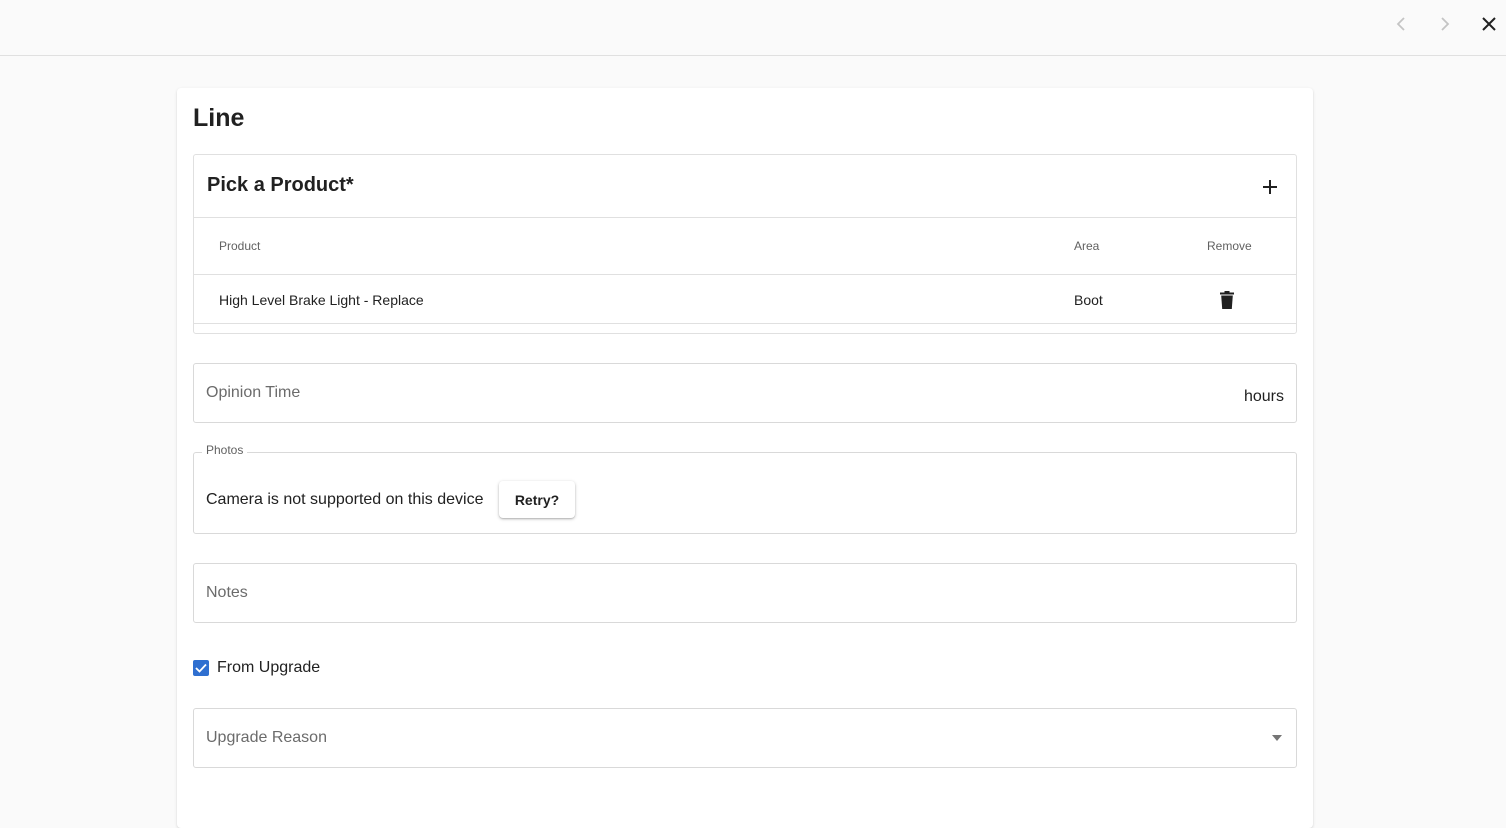  I want to click on column-header-area: Area, so click(1087, 246).